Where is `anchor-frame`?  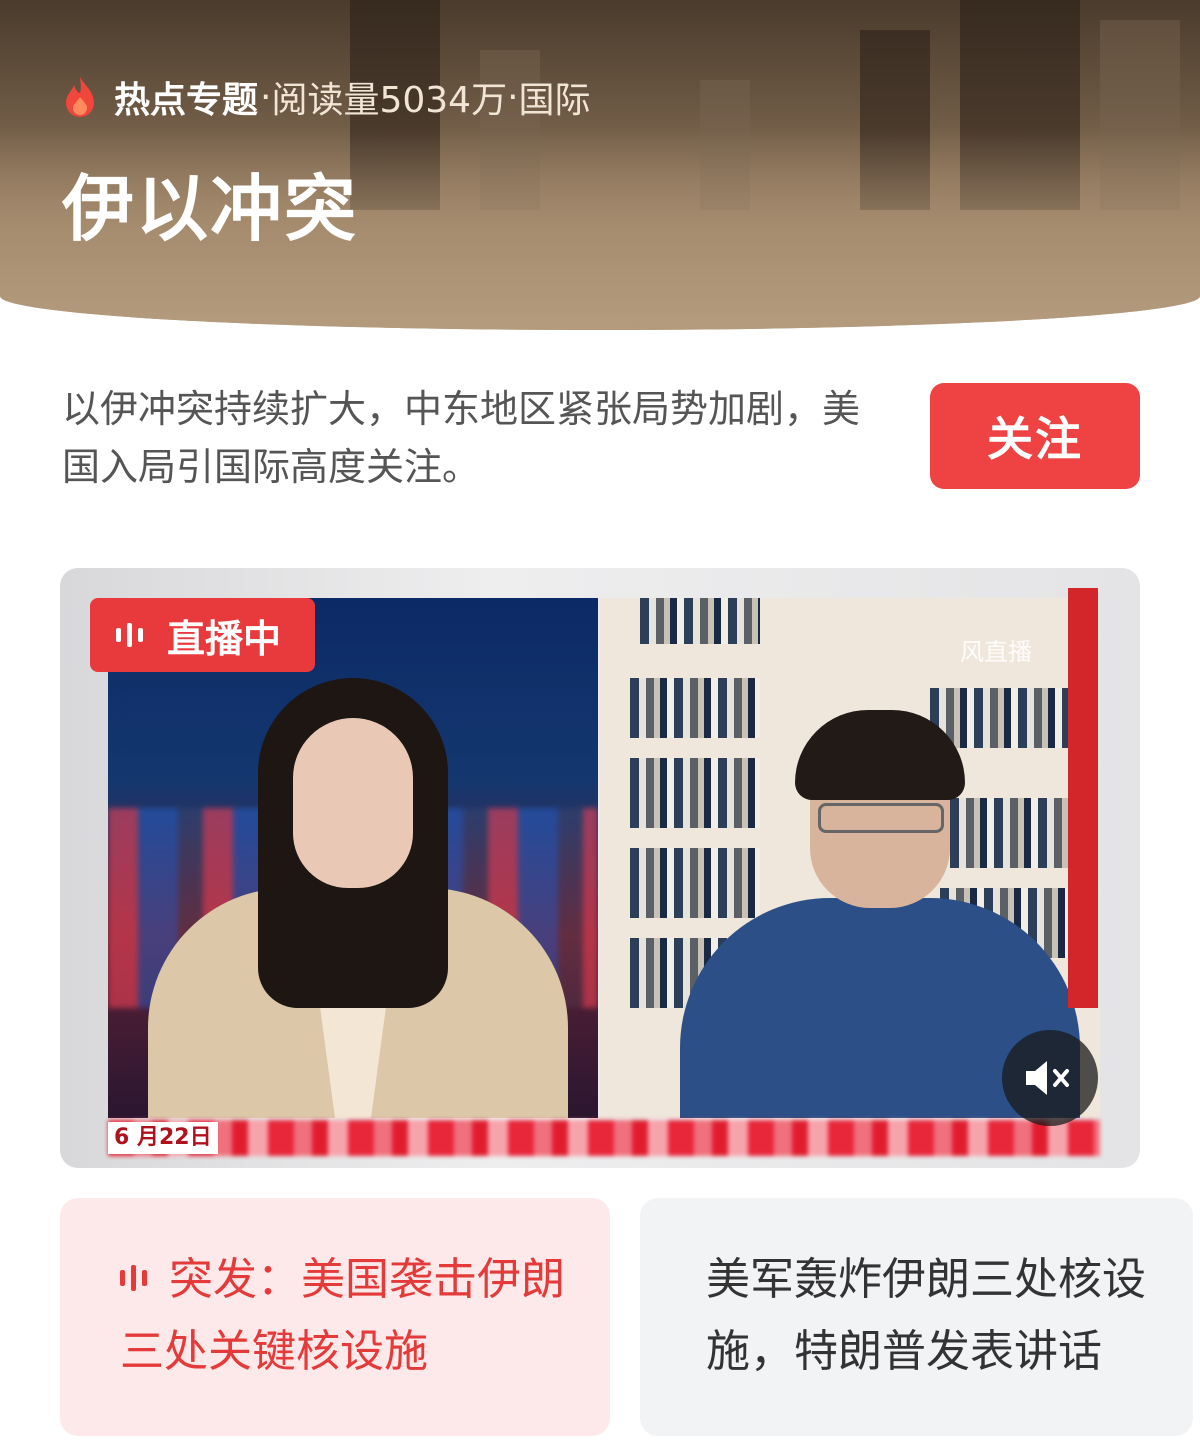 anchor-frame is located at coordinates (353, 858).